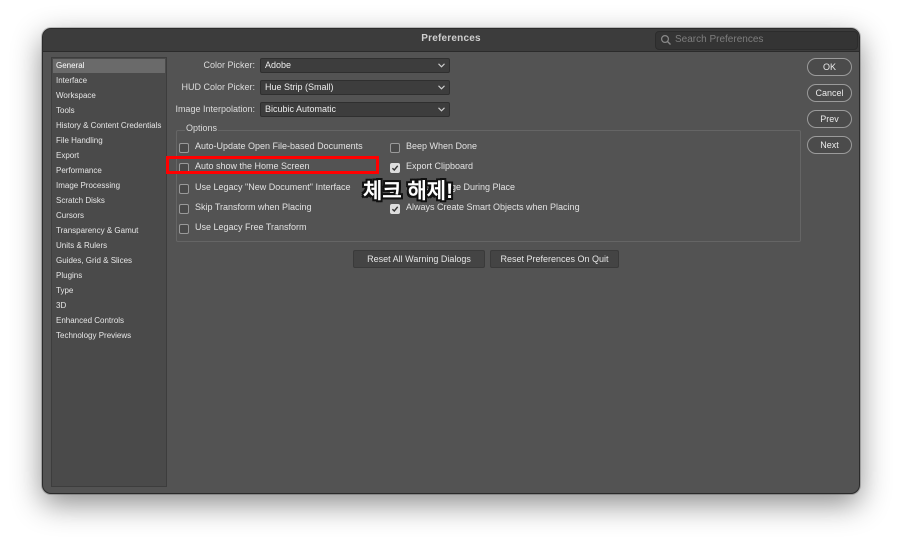 The image size is (900, 548). I want to click on option-label: Skip Transform when Placing, so click(253, 207).